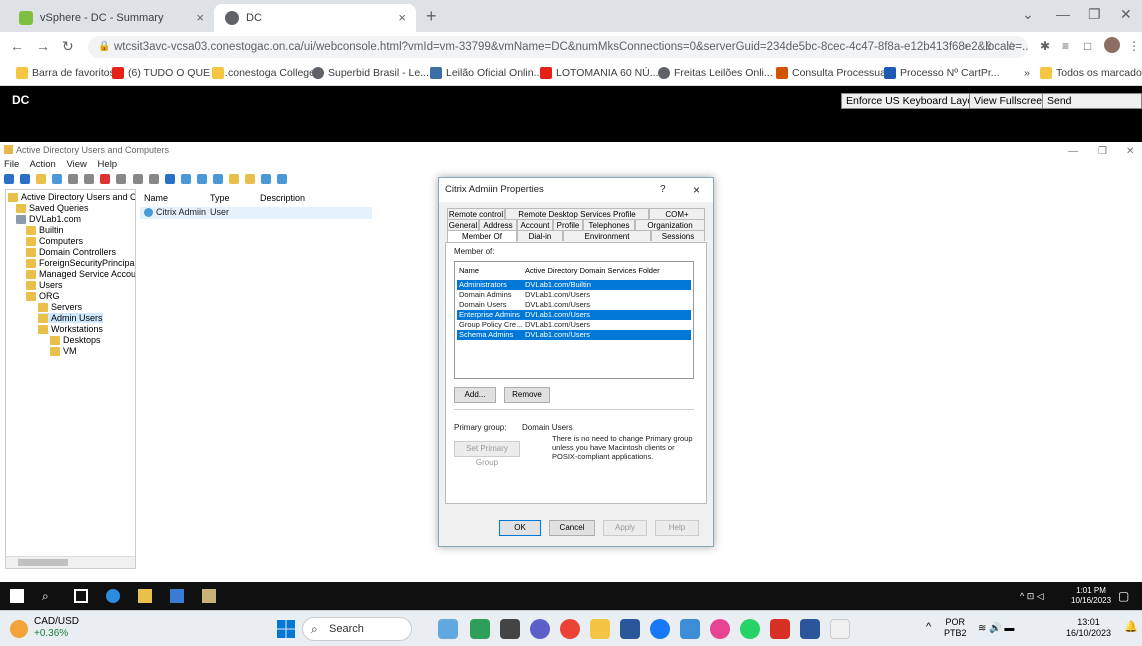  Describe the element at coordinates (1091, 596) in the screenshot. I see `remote-clock: 1:01 PM 10/16/2023` at that location.